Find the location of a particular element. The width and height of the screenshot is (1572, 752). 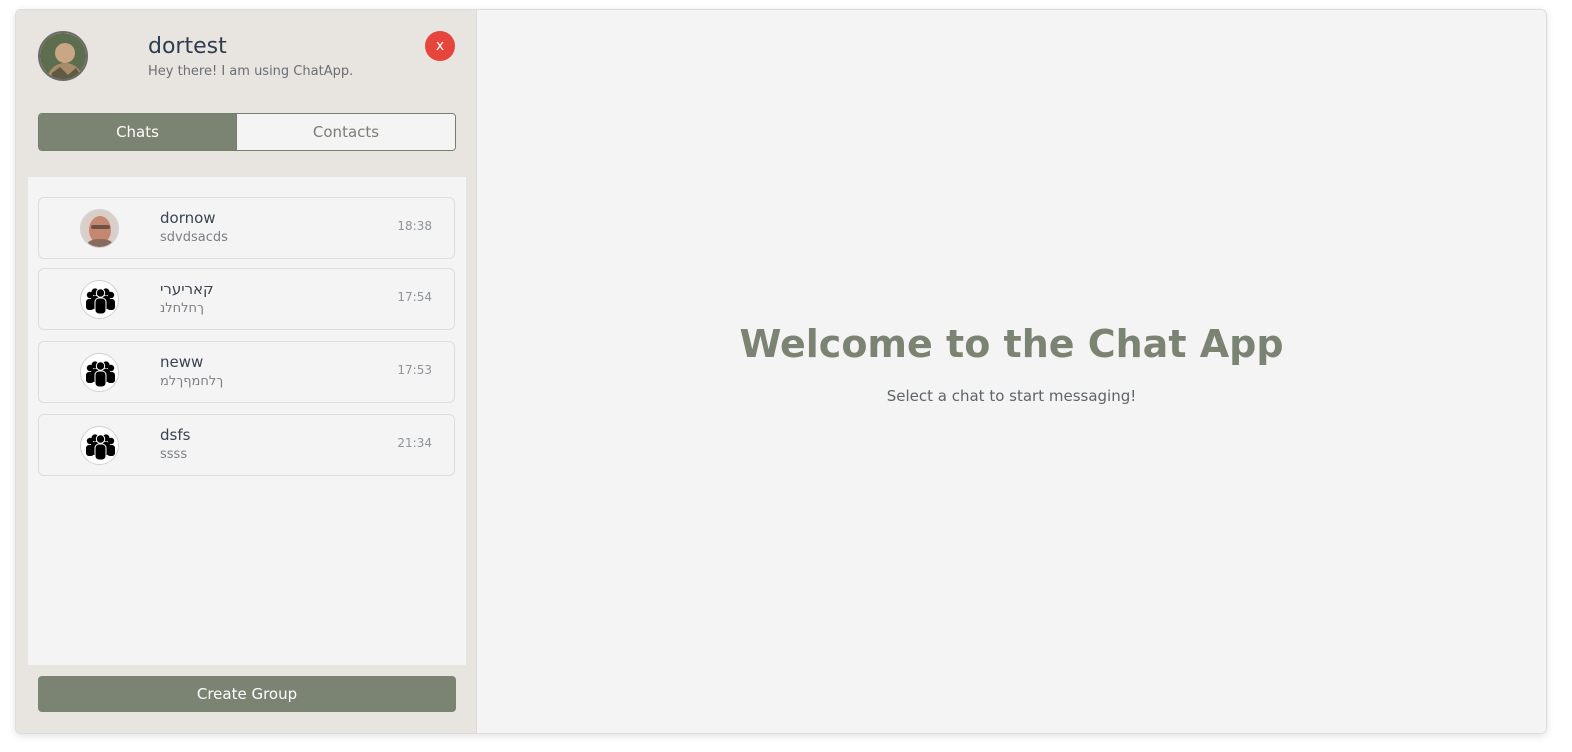

welcome-title: Welcome to the Chat App is located at coordinates (1011, 344).